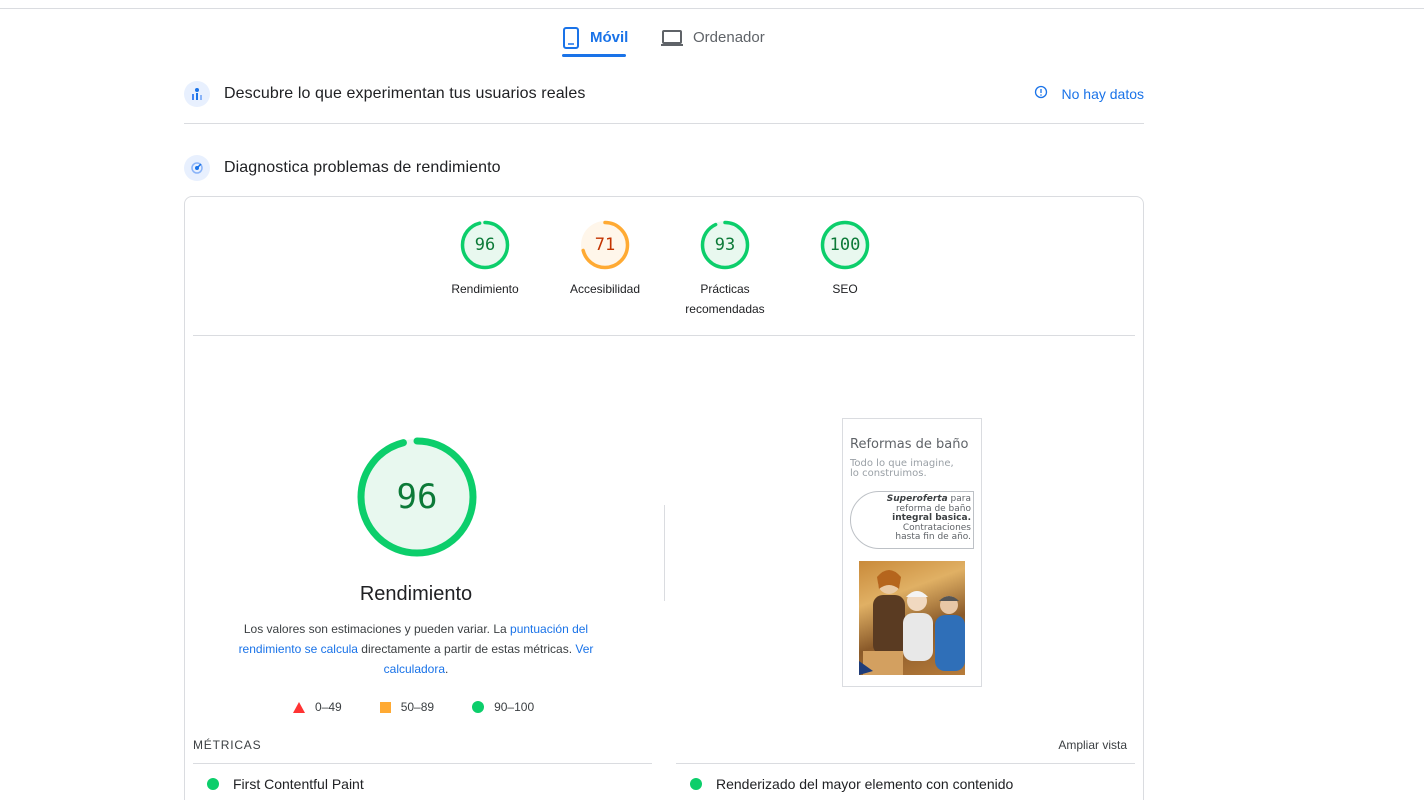 The width and height of the screenshot is (1424, 800). Describe the element at coordinates (514, 707) in the screenshot. I see `legend-label: 90–100` at that location.